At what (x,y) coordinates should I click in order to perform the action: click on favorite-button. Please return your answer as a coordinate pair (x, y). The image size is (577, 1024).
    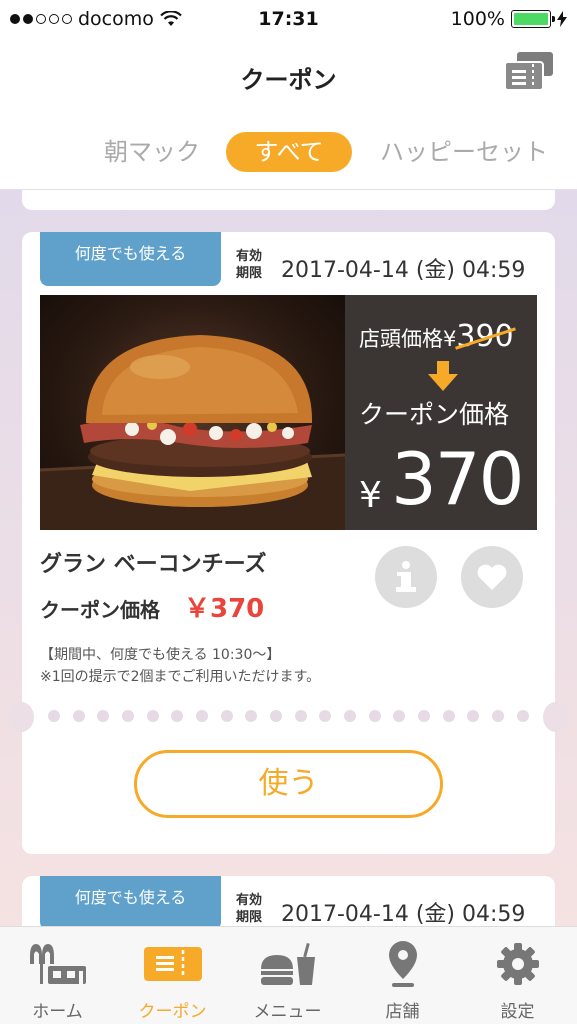
    Looking at the image, I should click on (492, 577).